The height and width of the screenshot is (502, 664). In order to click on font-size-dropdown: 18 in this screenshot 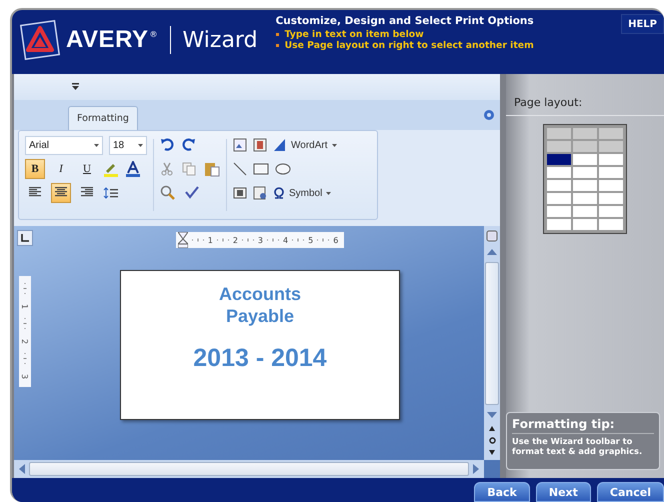, I will do `click(128, 145)`.